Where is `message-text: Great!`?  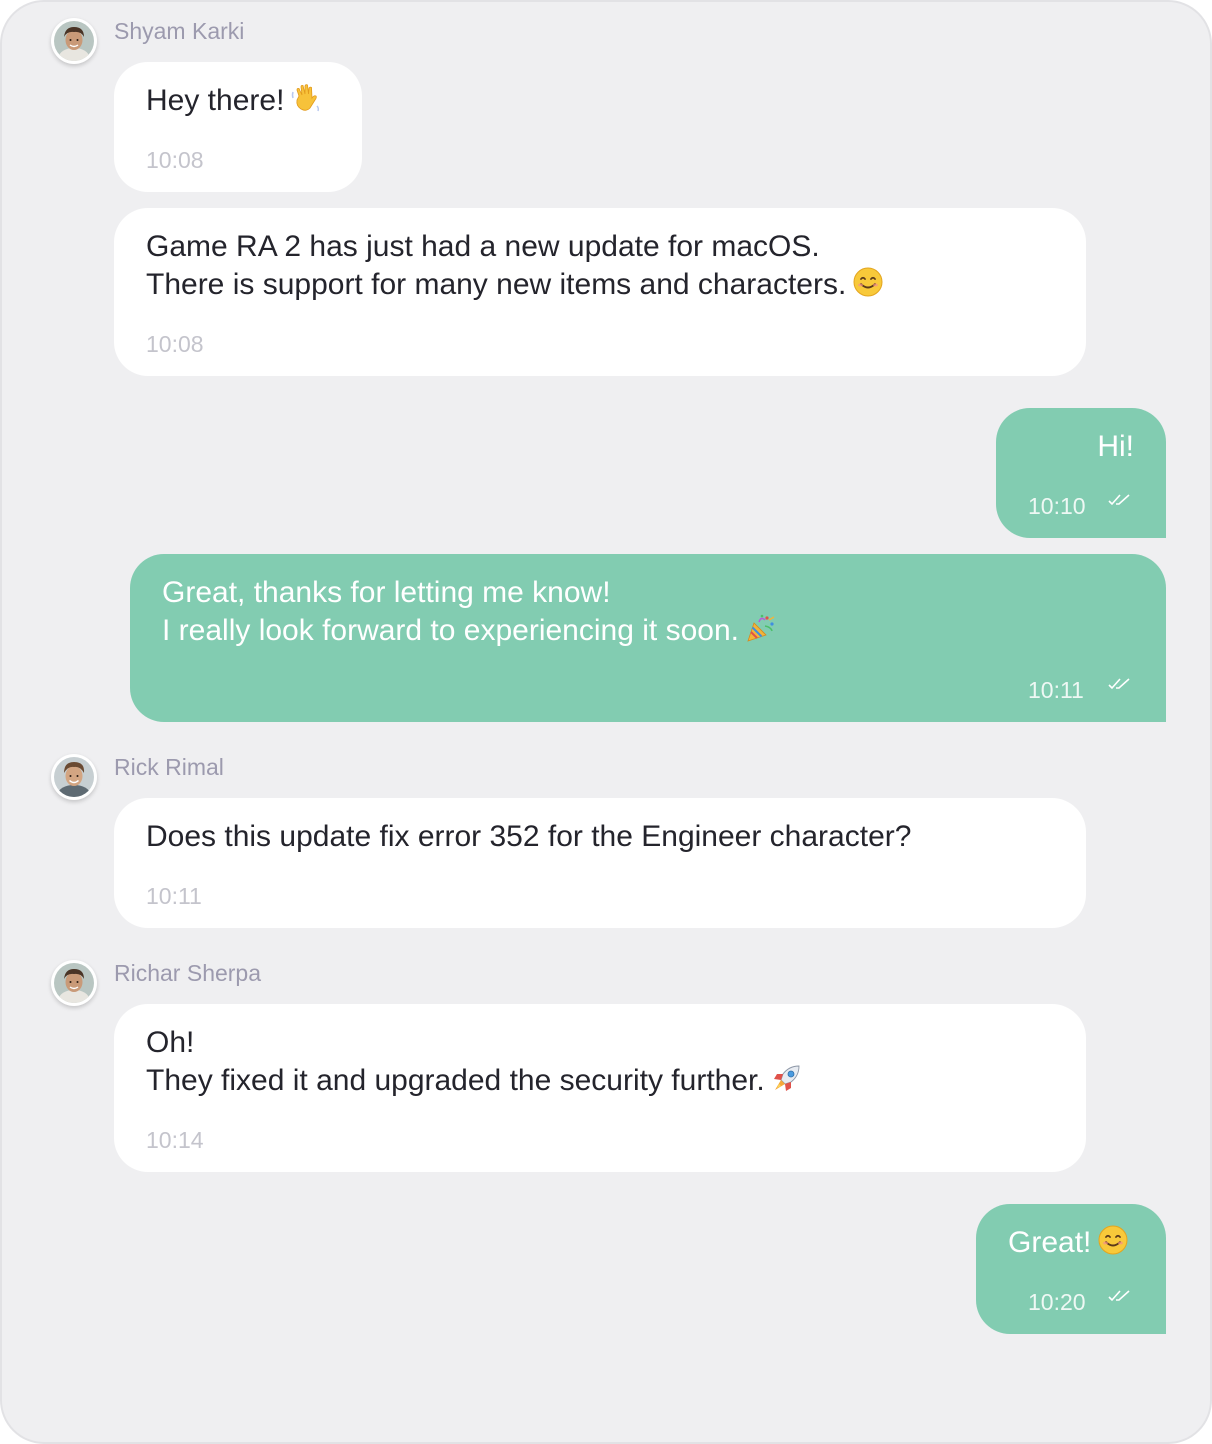 message-text: Great! is located at coordinates (1071, 1243).